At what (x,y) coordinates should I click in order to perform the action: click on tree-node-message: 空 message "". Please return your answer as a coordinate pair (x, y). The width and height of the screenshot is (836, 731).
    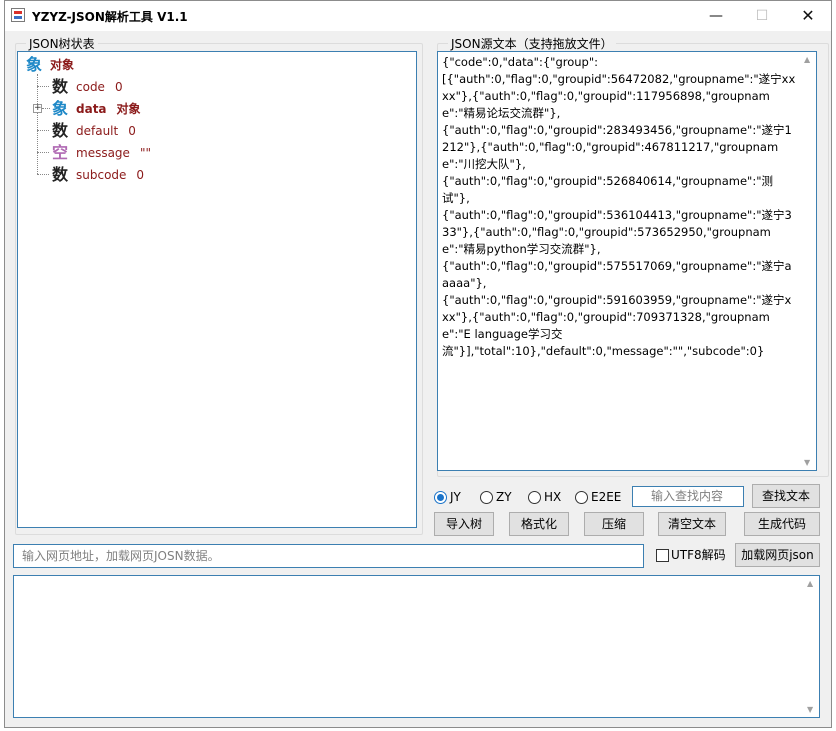
    Looking at the image, I should click on (101, 152).